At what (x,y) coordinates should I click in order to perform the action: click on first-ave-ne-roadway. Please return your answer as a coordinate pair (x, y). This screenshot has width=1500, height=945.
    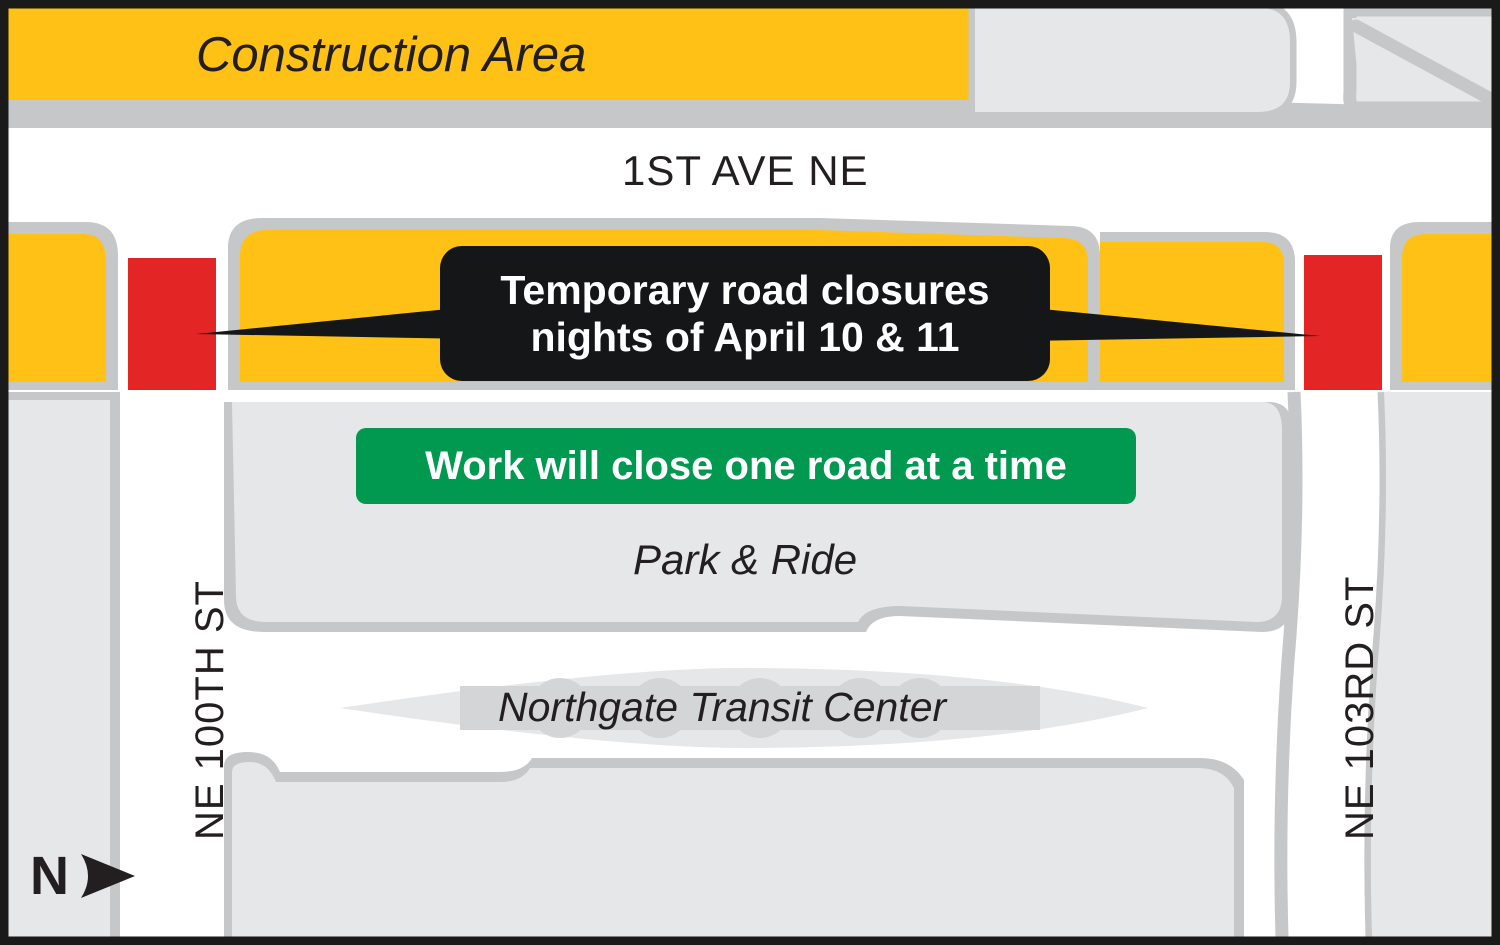
    Looking at the image, I should click on (754, 170).